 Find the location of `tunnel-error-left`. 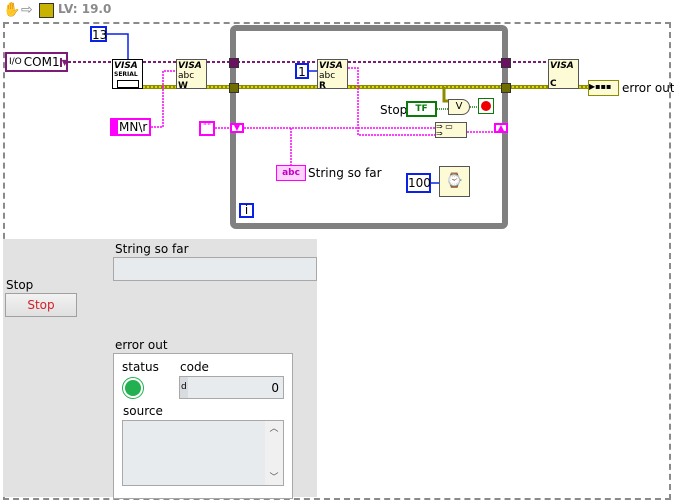

tunnel-error-left is located at coordinates (234, 88).